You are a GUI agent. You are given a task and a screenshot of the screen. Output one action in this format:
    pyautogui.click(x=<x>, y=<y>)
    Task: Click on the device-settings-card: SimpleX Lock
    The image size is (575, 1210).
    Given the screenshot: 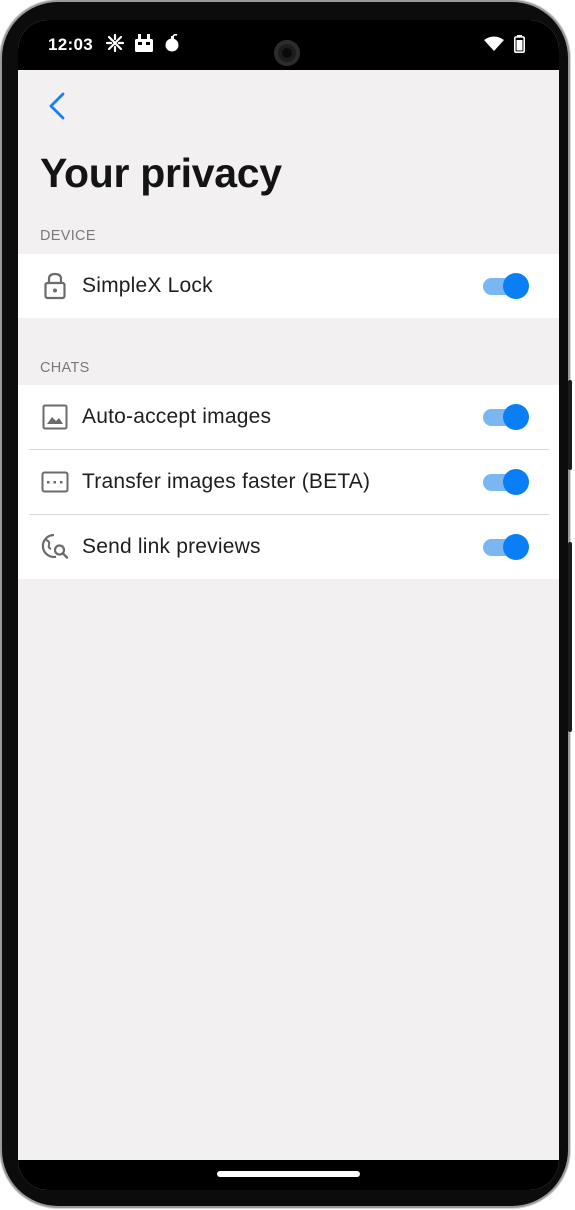 What is the action you would take?
    pyautogui.click(x=288, y=286)
    